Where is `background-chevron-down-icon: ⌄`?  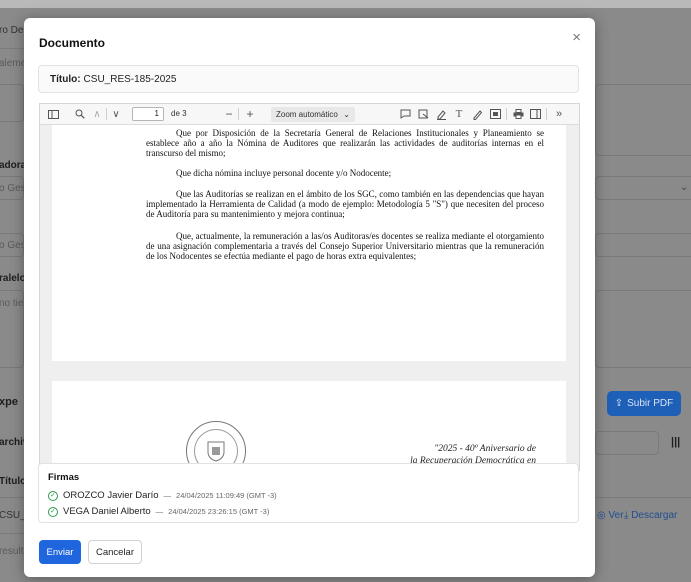
background-chevron-down-icon: ⌄ is located at coordinates (684, 187).